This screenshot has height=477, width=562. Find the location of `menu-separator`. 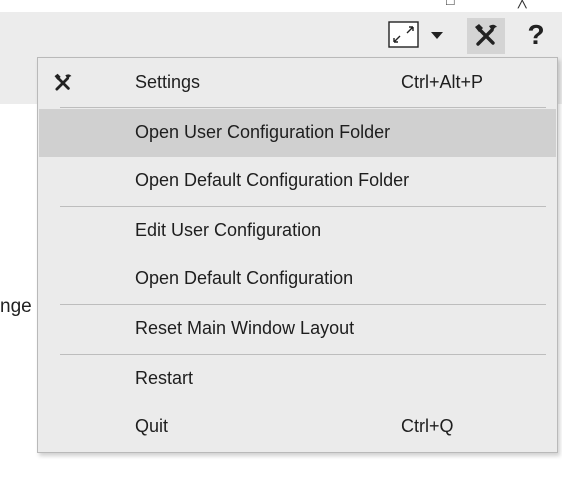

menu-separator is located at coordinates (303, 107).